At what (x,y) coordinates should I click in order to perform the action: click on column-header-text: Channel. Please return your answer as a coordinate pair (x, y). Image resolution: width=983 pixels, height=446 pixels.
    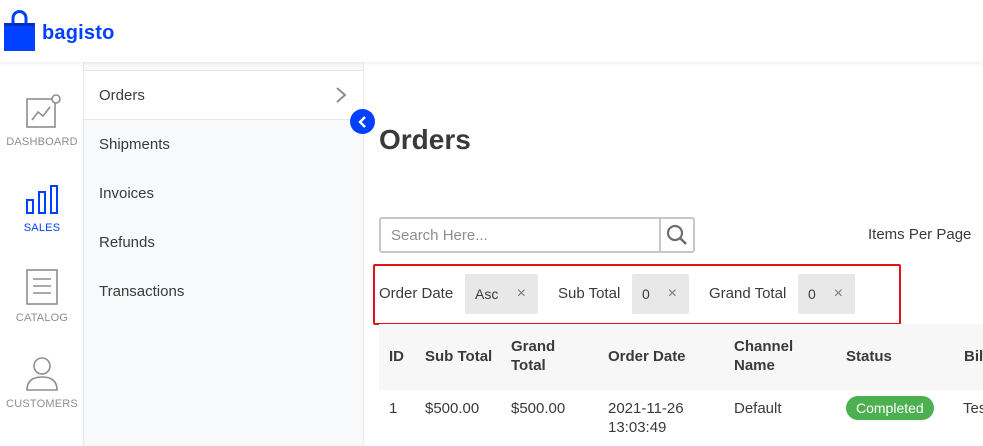
    Looking at the image, I should click on (764, 346).